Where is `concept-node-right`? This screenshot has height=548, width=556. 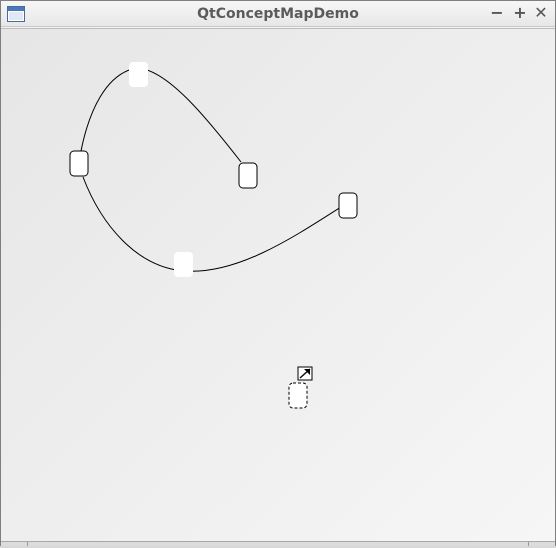
concept-node-right is located at coordinates (348, 205).